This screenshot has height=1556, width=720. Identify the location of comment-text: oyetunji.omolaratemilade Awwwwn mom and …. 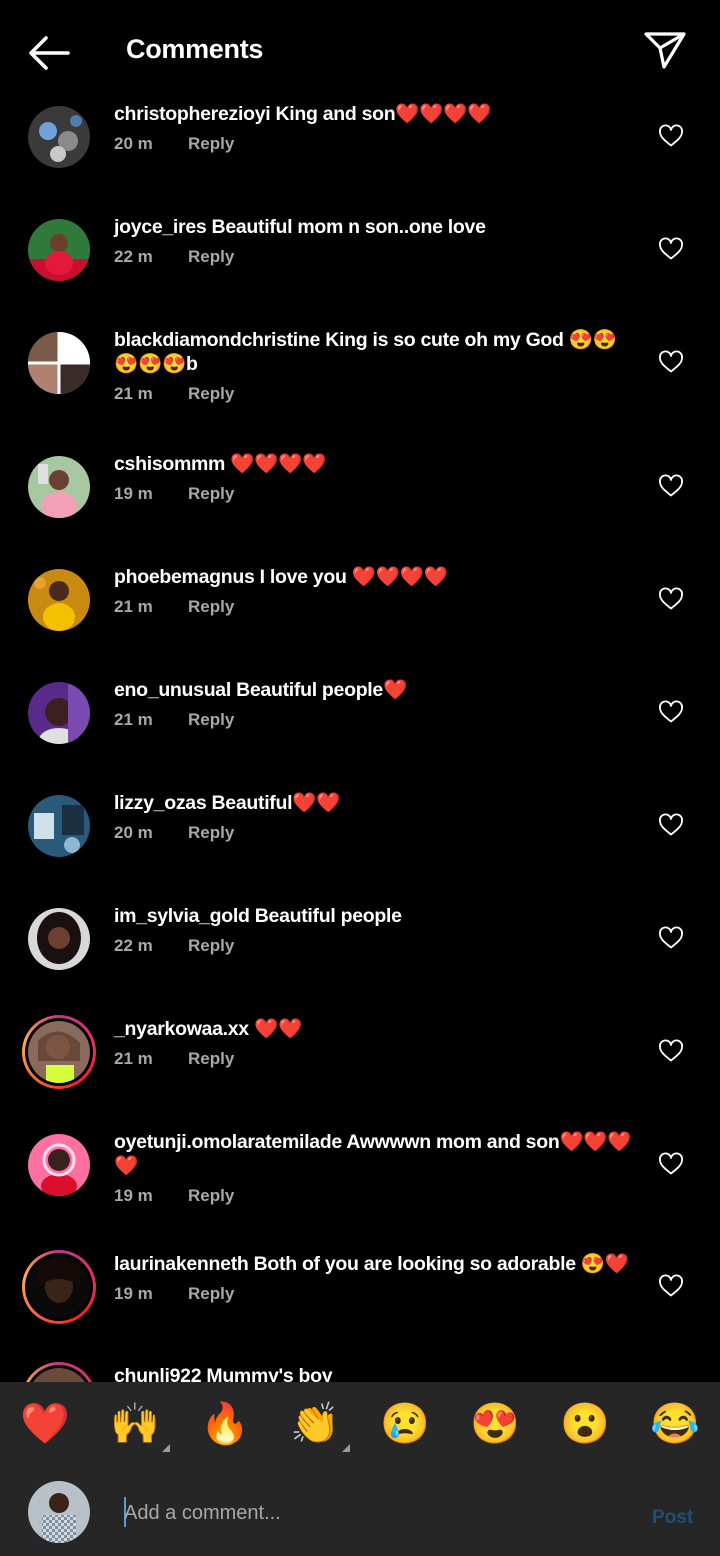
(374, 1154).